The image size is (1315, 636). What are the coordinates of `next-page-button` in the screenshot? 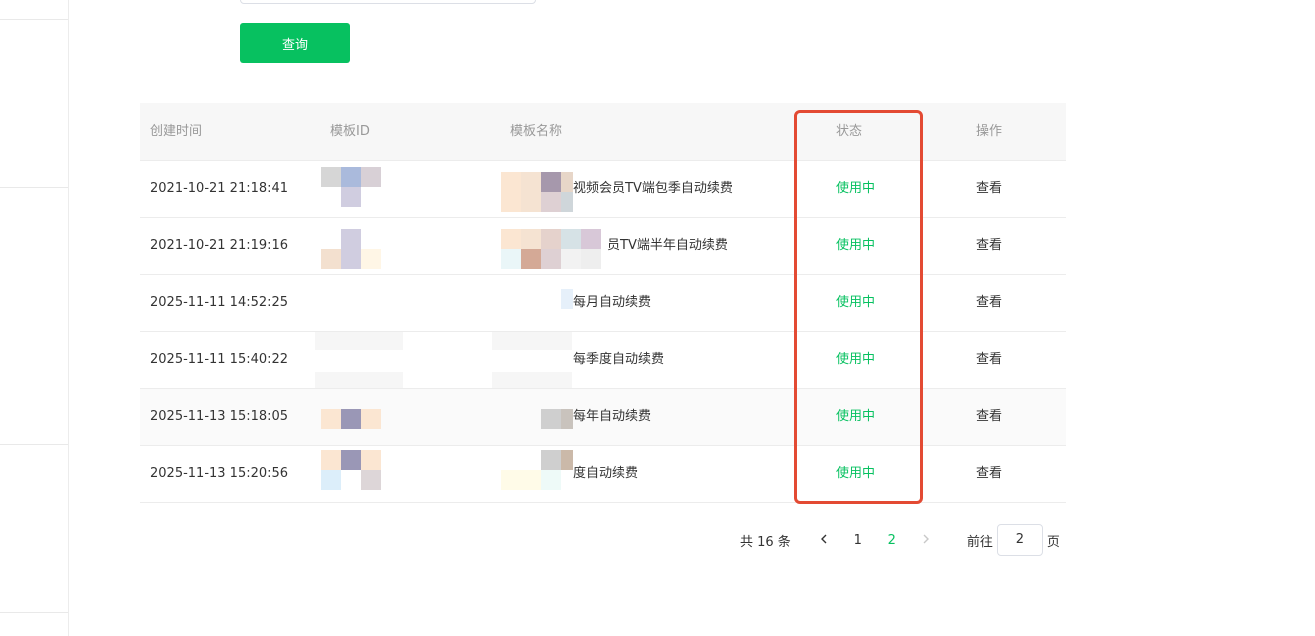 It's located at (926, 540).